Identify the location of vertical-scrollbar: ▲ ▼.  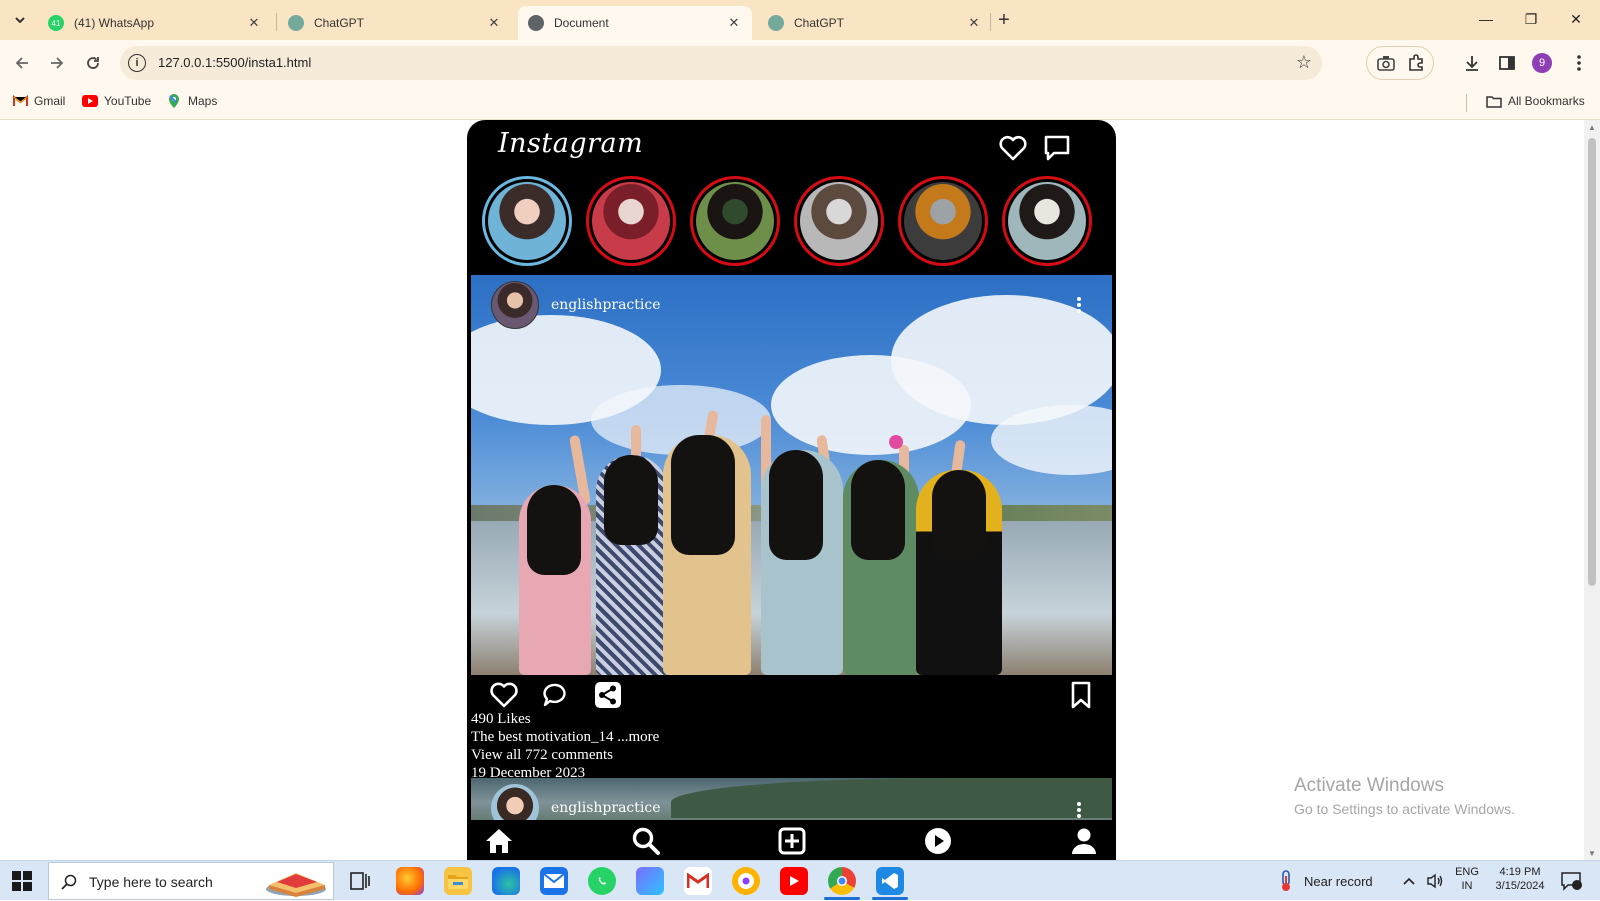
(1592, 490).